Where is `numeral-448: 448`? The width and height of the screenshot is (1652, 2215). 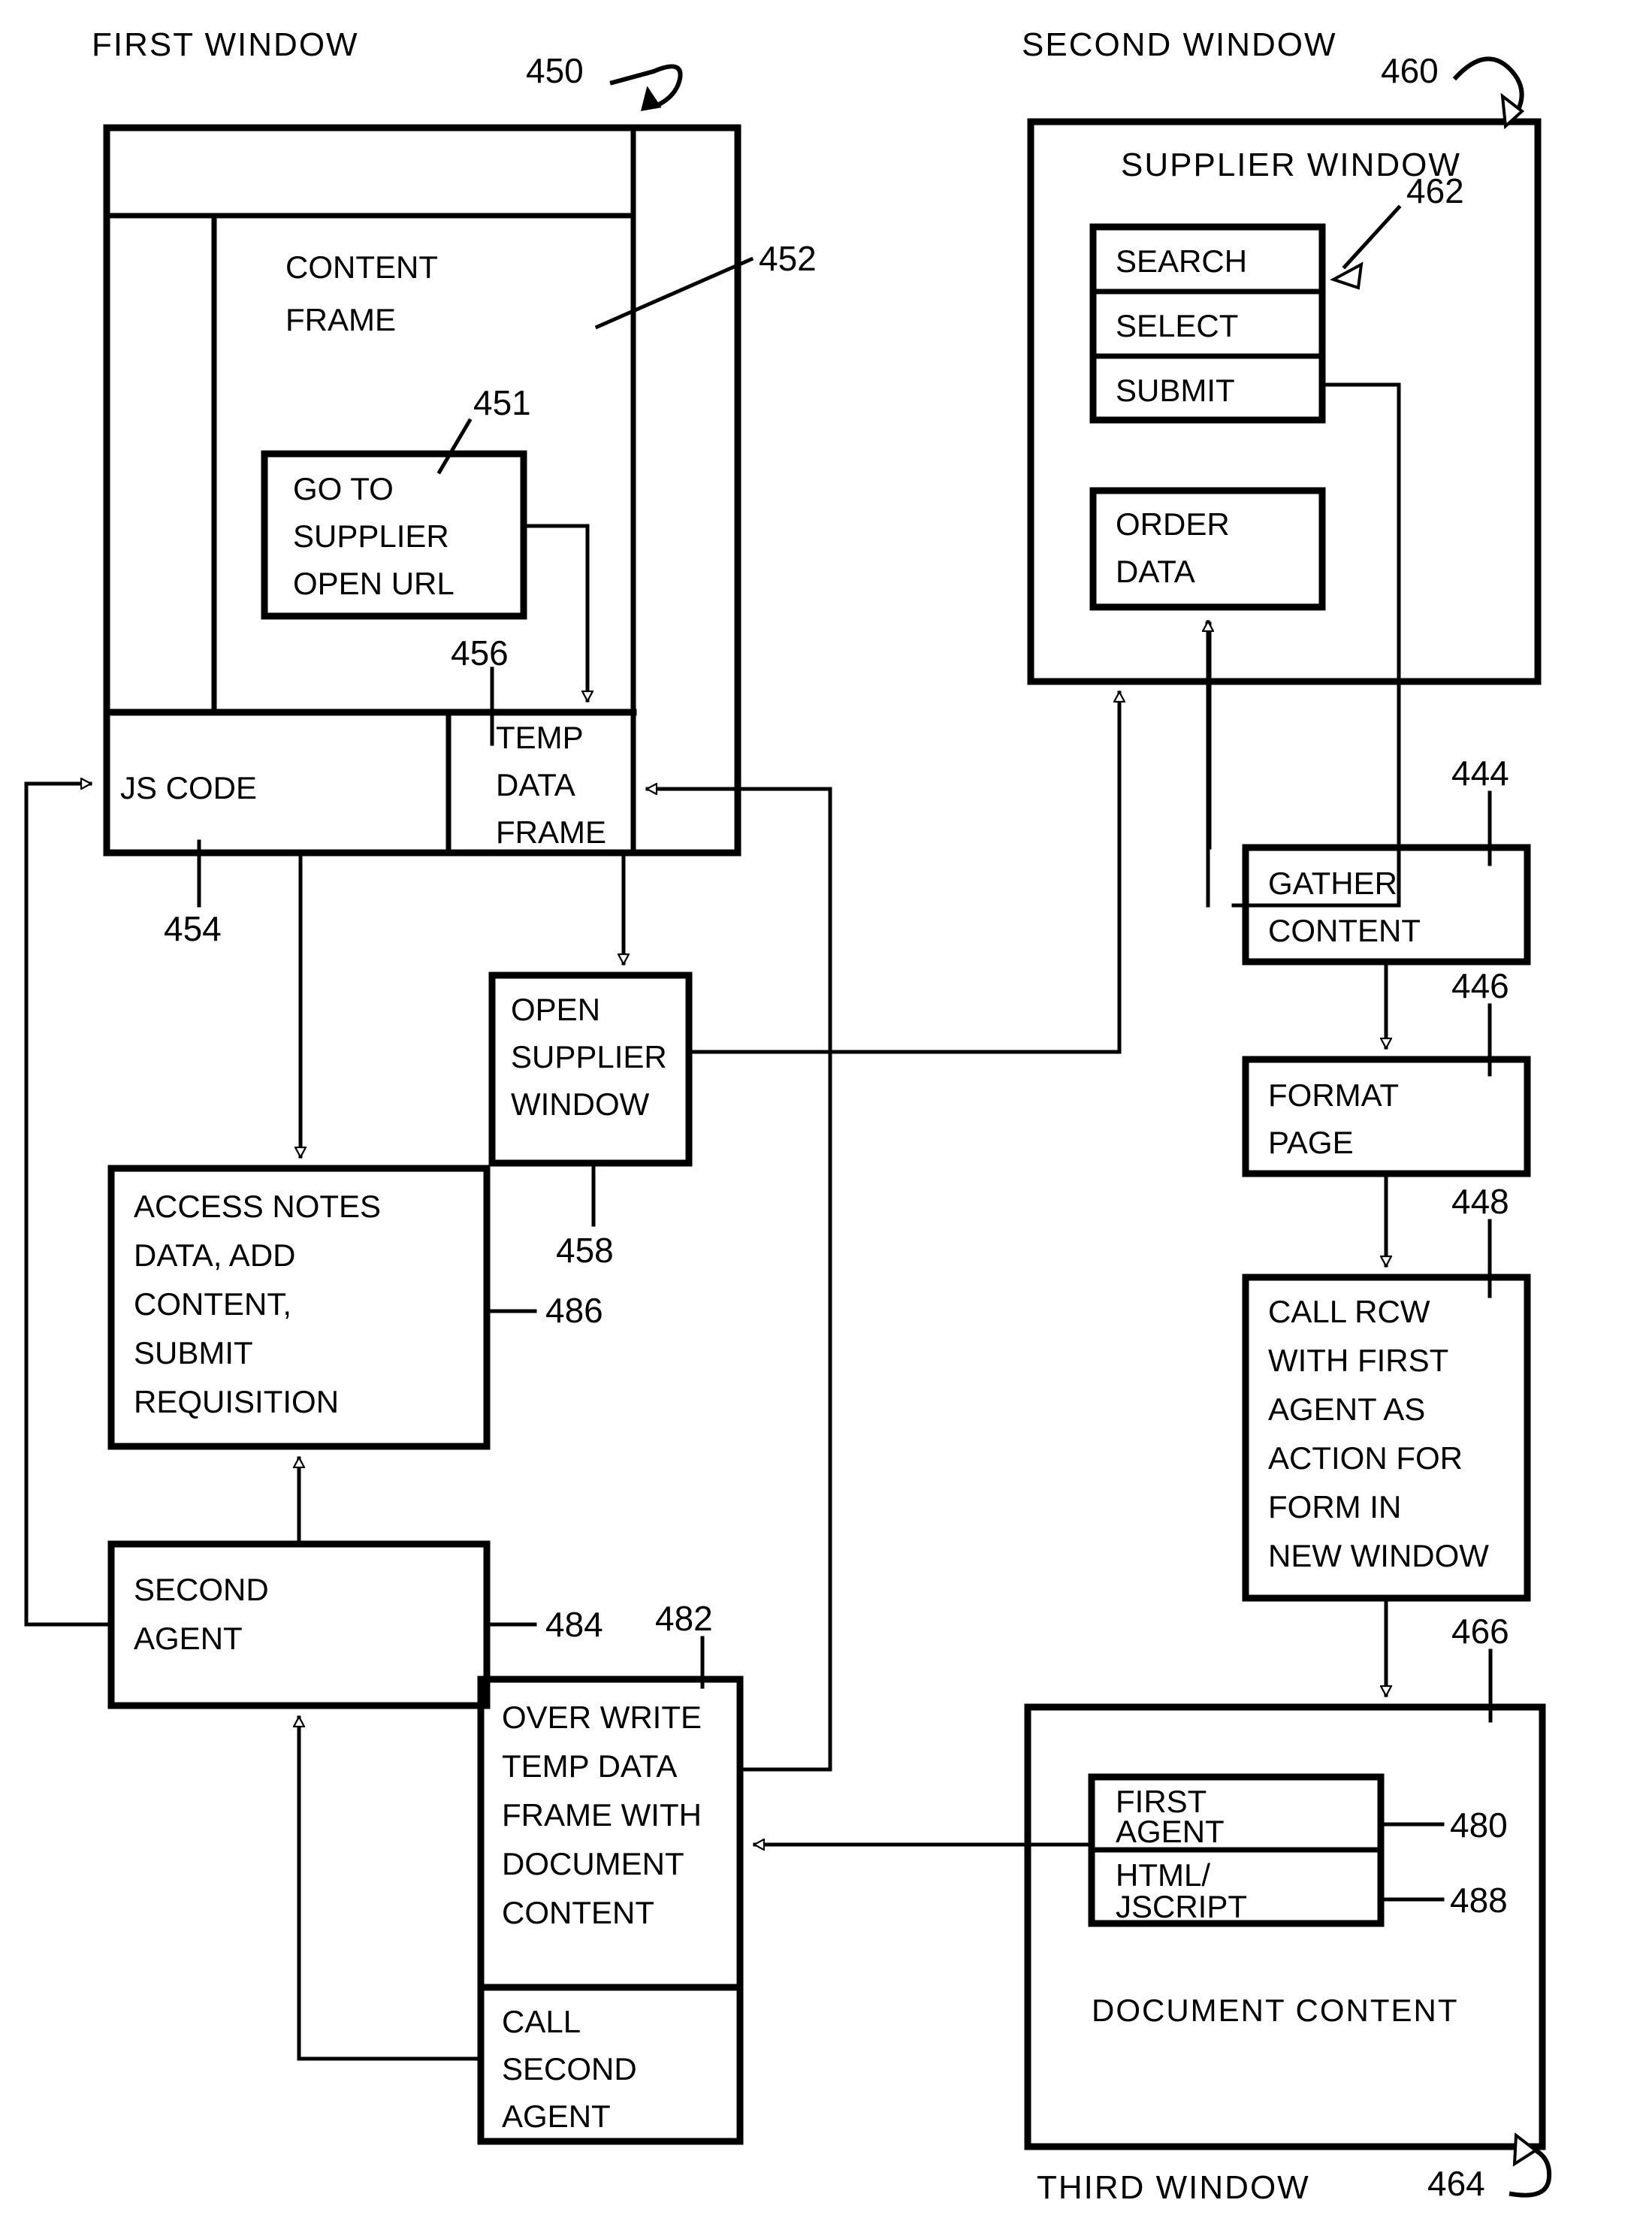
numeral-448: 448 is located at coordinates (1480, 1201).